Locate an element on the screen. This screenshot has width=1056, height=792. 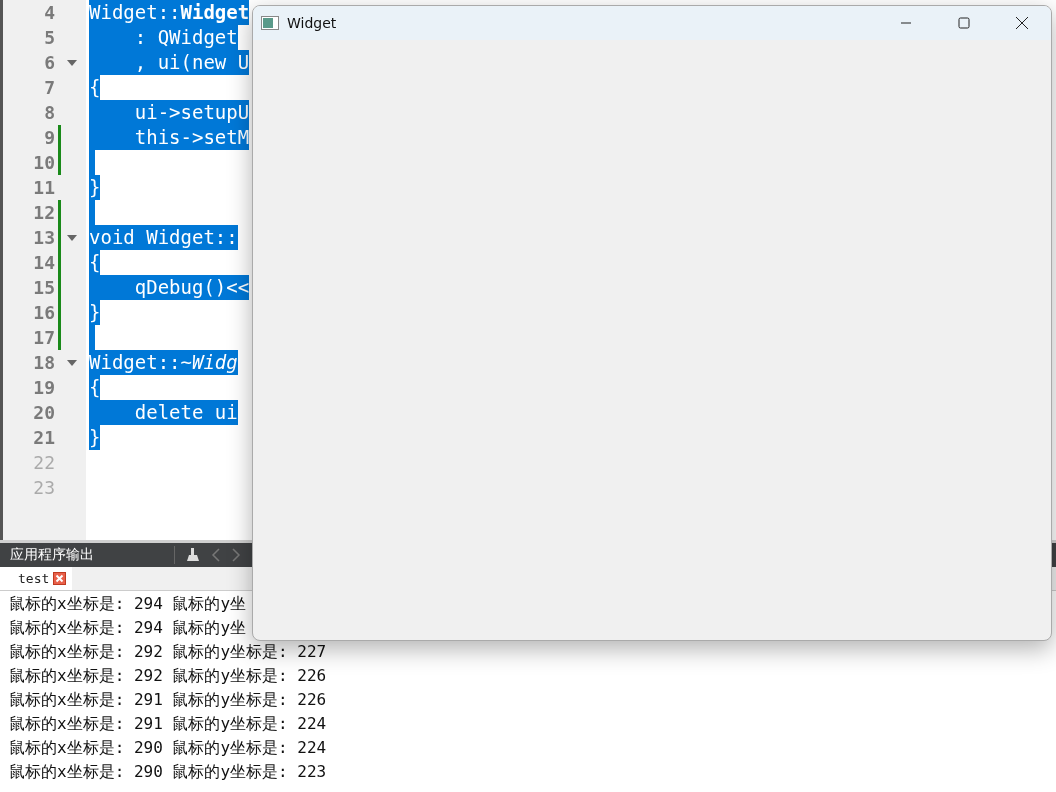
output-line: 鼠标的x坐标是: 292 鼠标的y坐标是: 226 is located at coordinates (168, 676).